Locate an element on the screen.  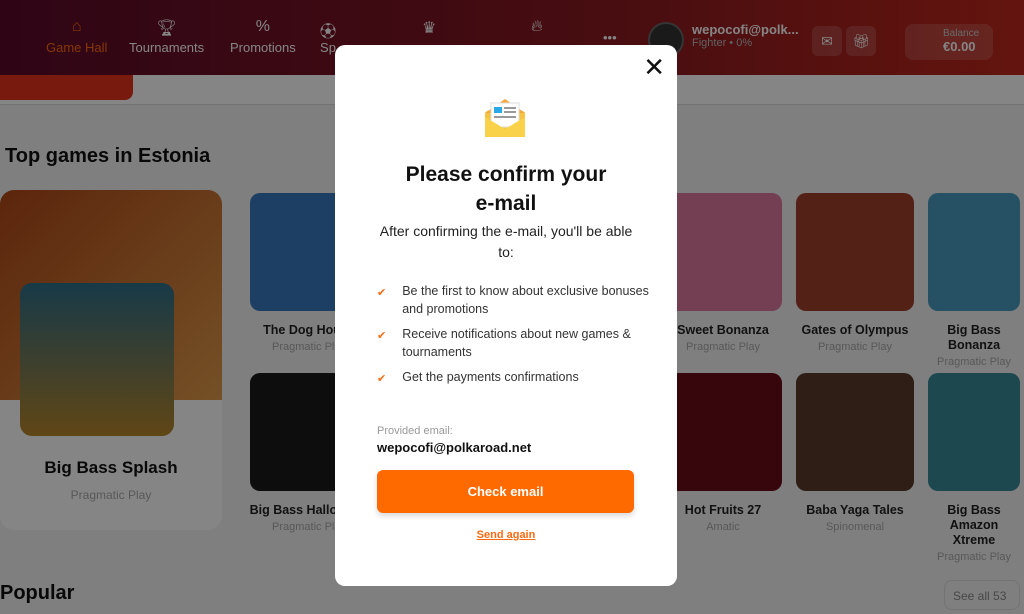
email-label: Provided email: is located at coordinates (415, 431).